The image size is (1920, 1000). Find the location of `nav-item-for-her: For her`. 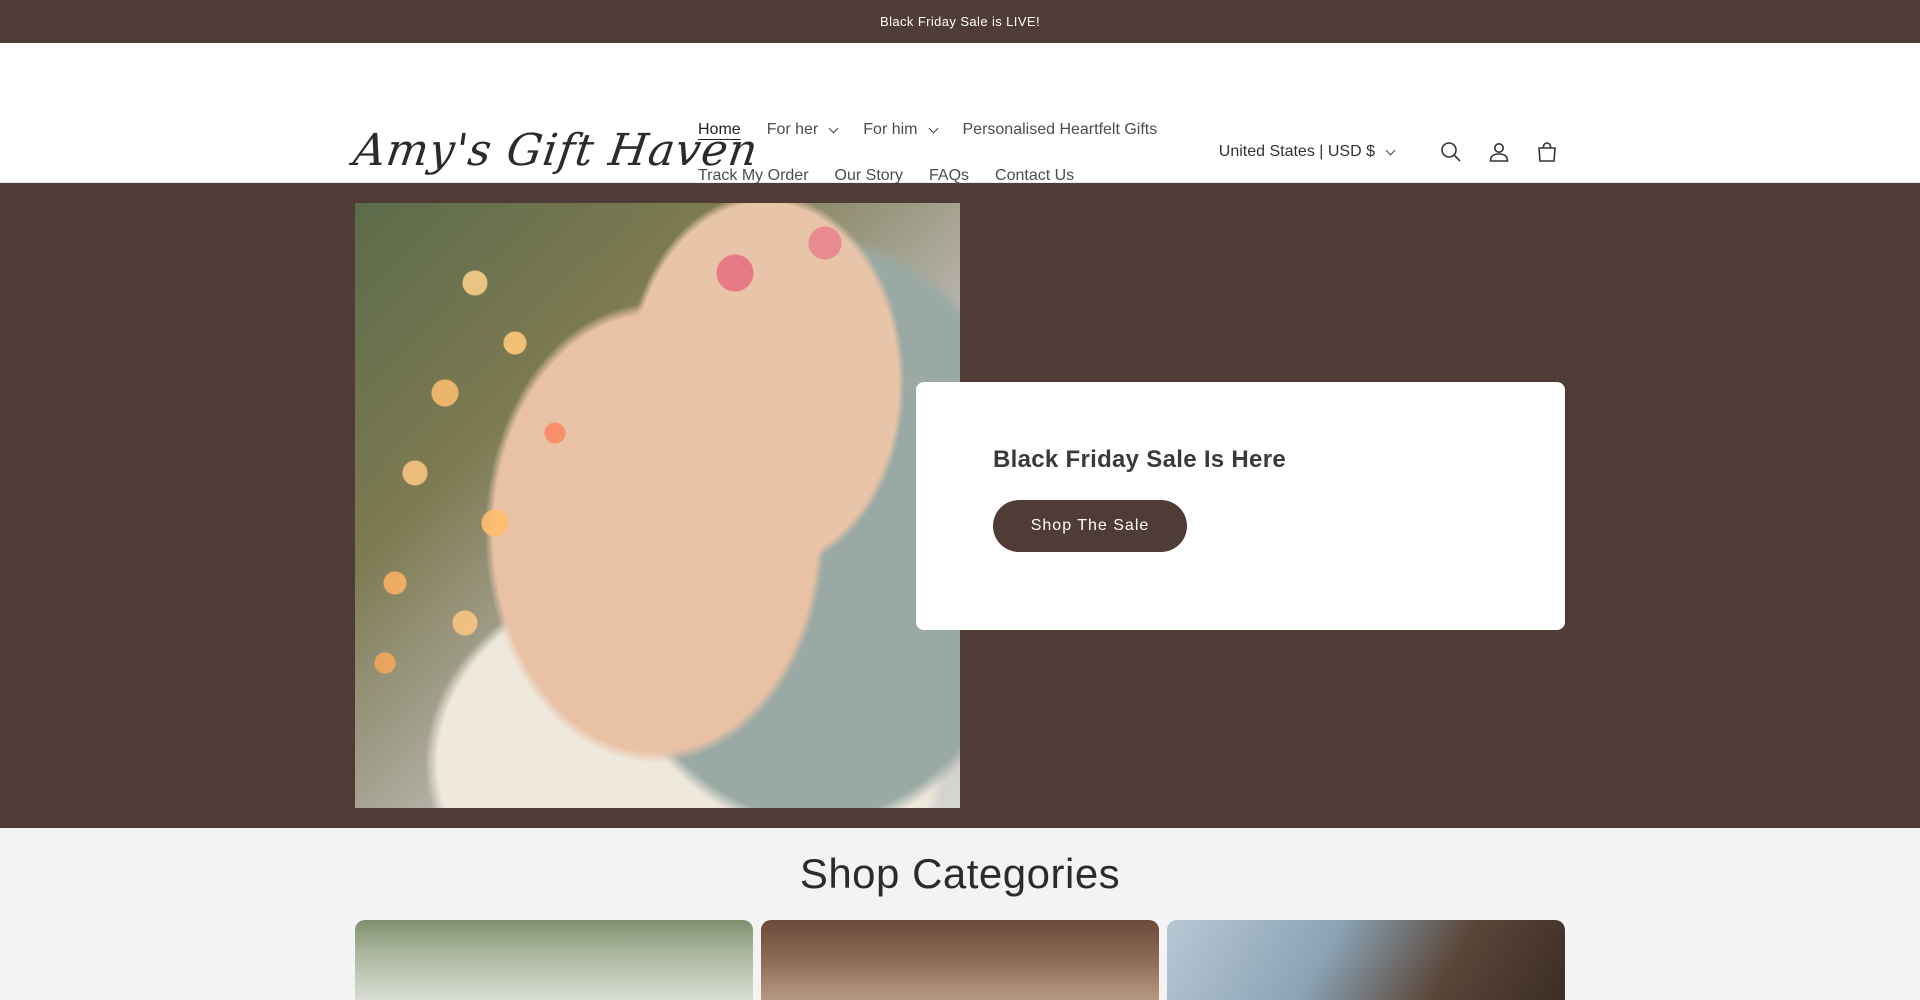

nav-item-for-her: For her is located at coordinates (802, 130).